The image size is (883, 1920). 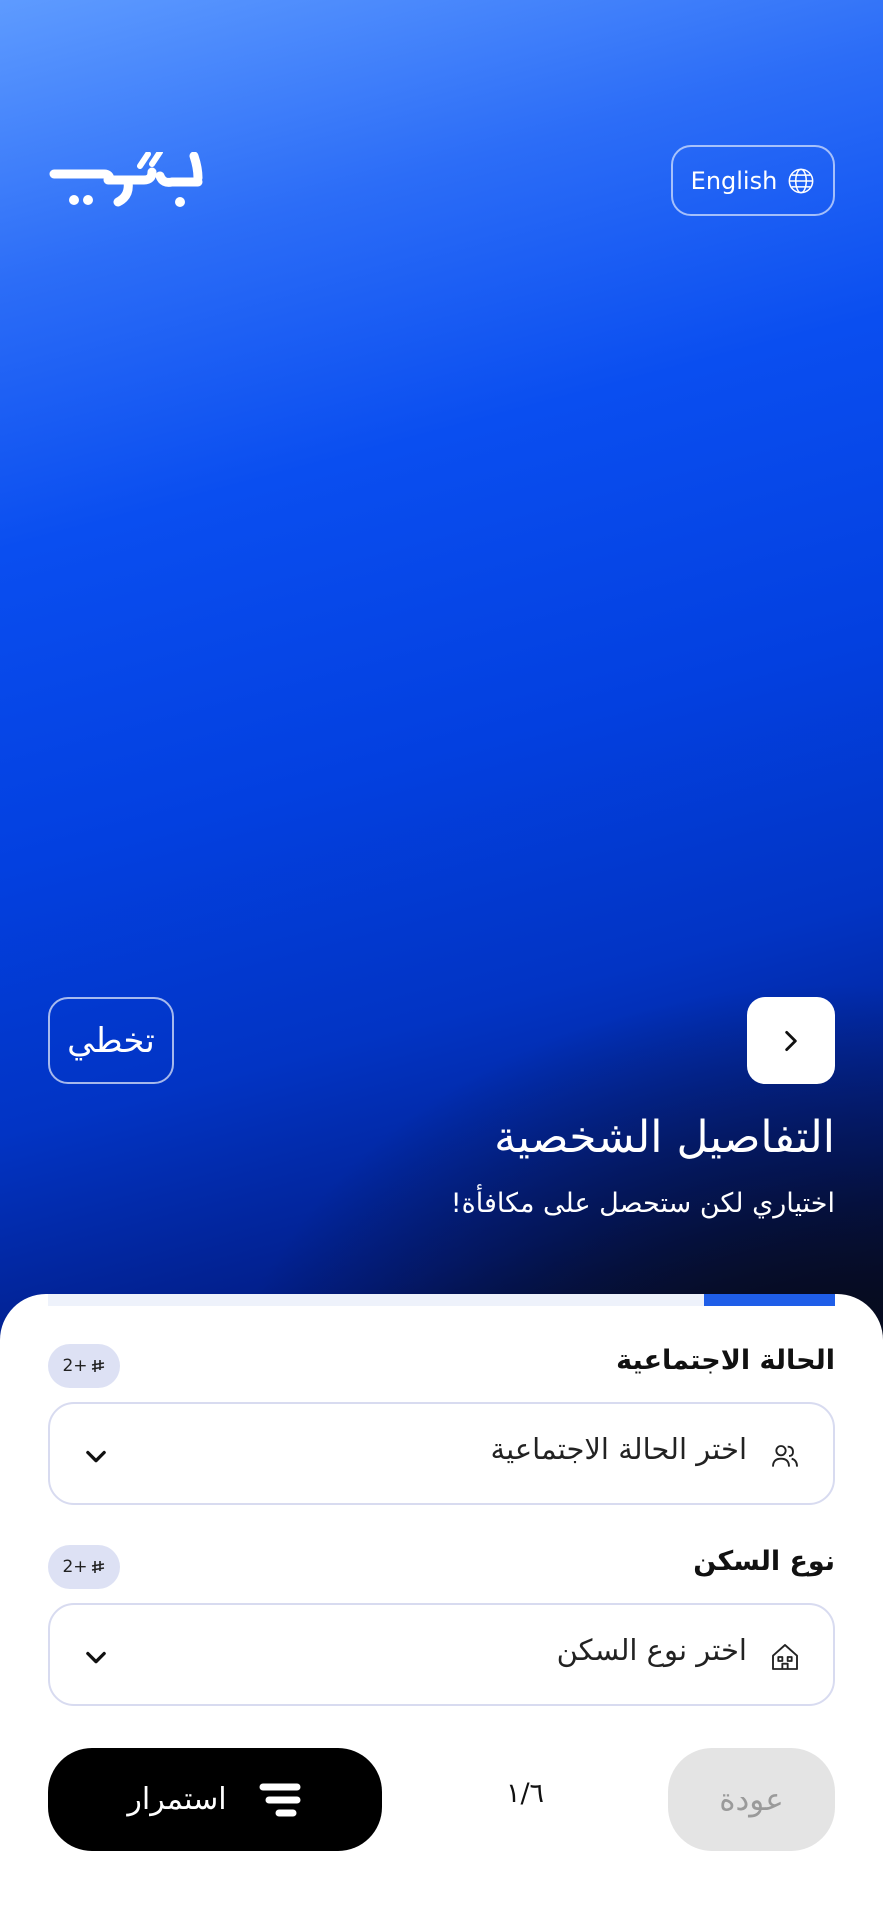 I want to click on people-icon, so click(x=785, y=1456).